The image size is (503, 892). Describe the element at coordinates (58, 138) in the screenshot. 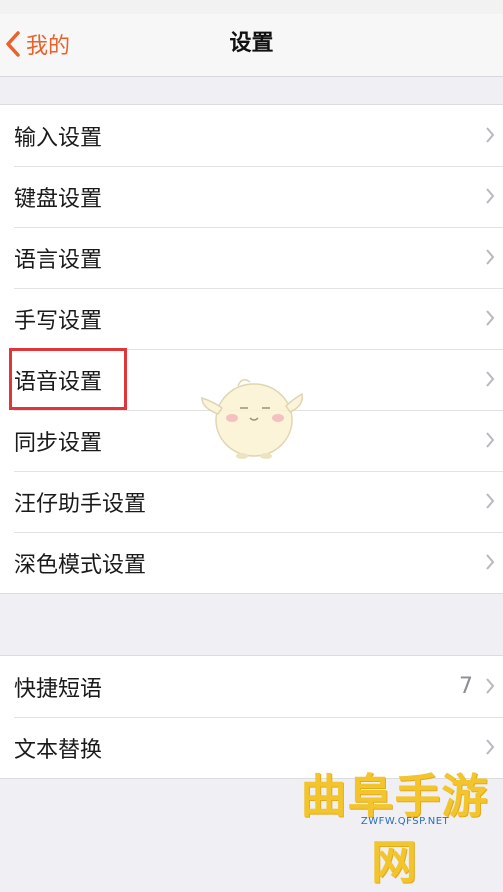

I see `settings-row-label: 输入设置` at that location.